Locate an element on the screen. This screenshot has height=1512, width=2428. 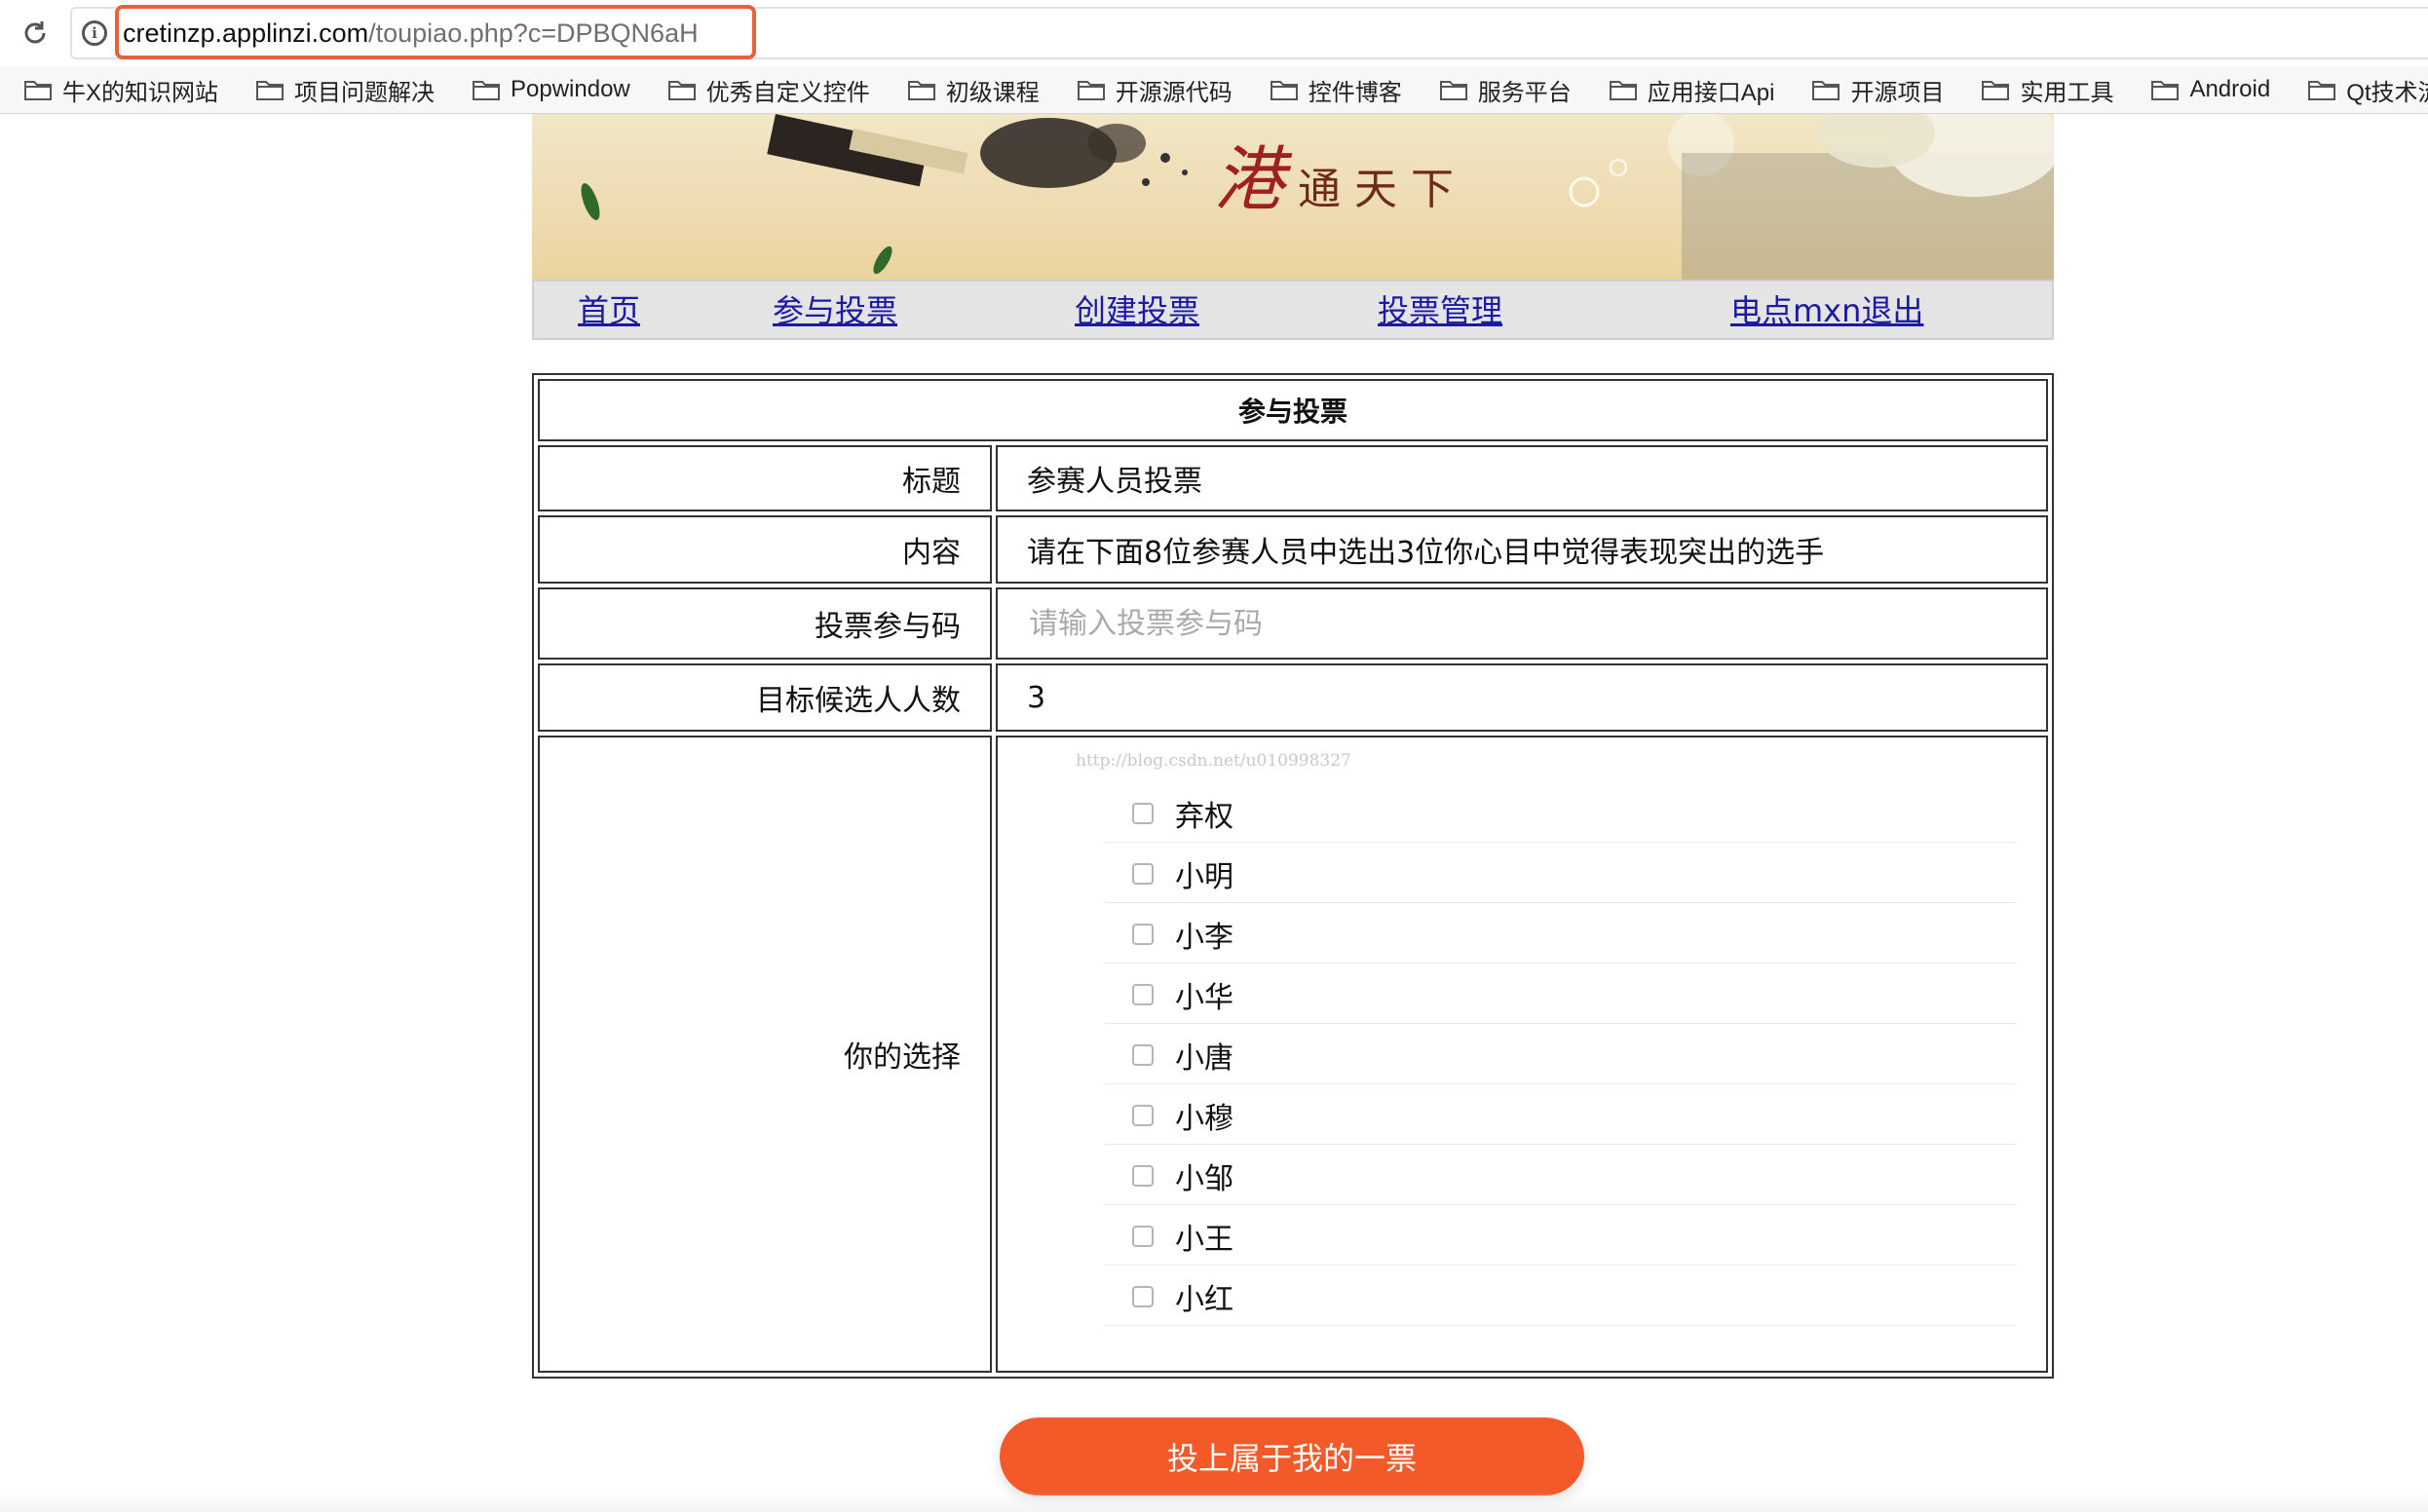
content-value: 请在下面8位参赛人员中选出3位你心目中觉得表现突出的选手 is located at coordinates (1522, 549).